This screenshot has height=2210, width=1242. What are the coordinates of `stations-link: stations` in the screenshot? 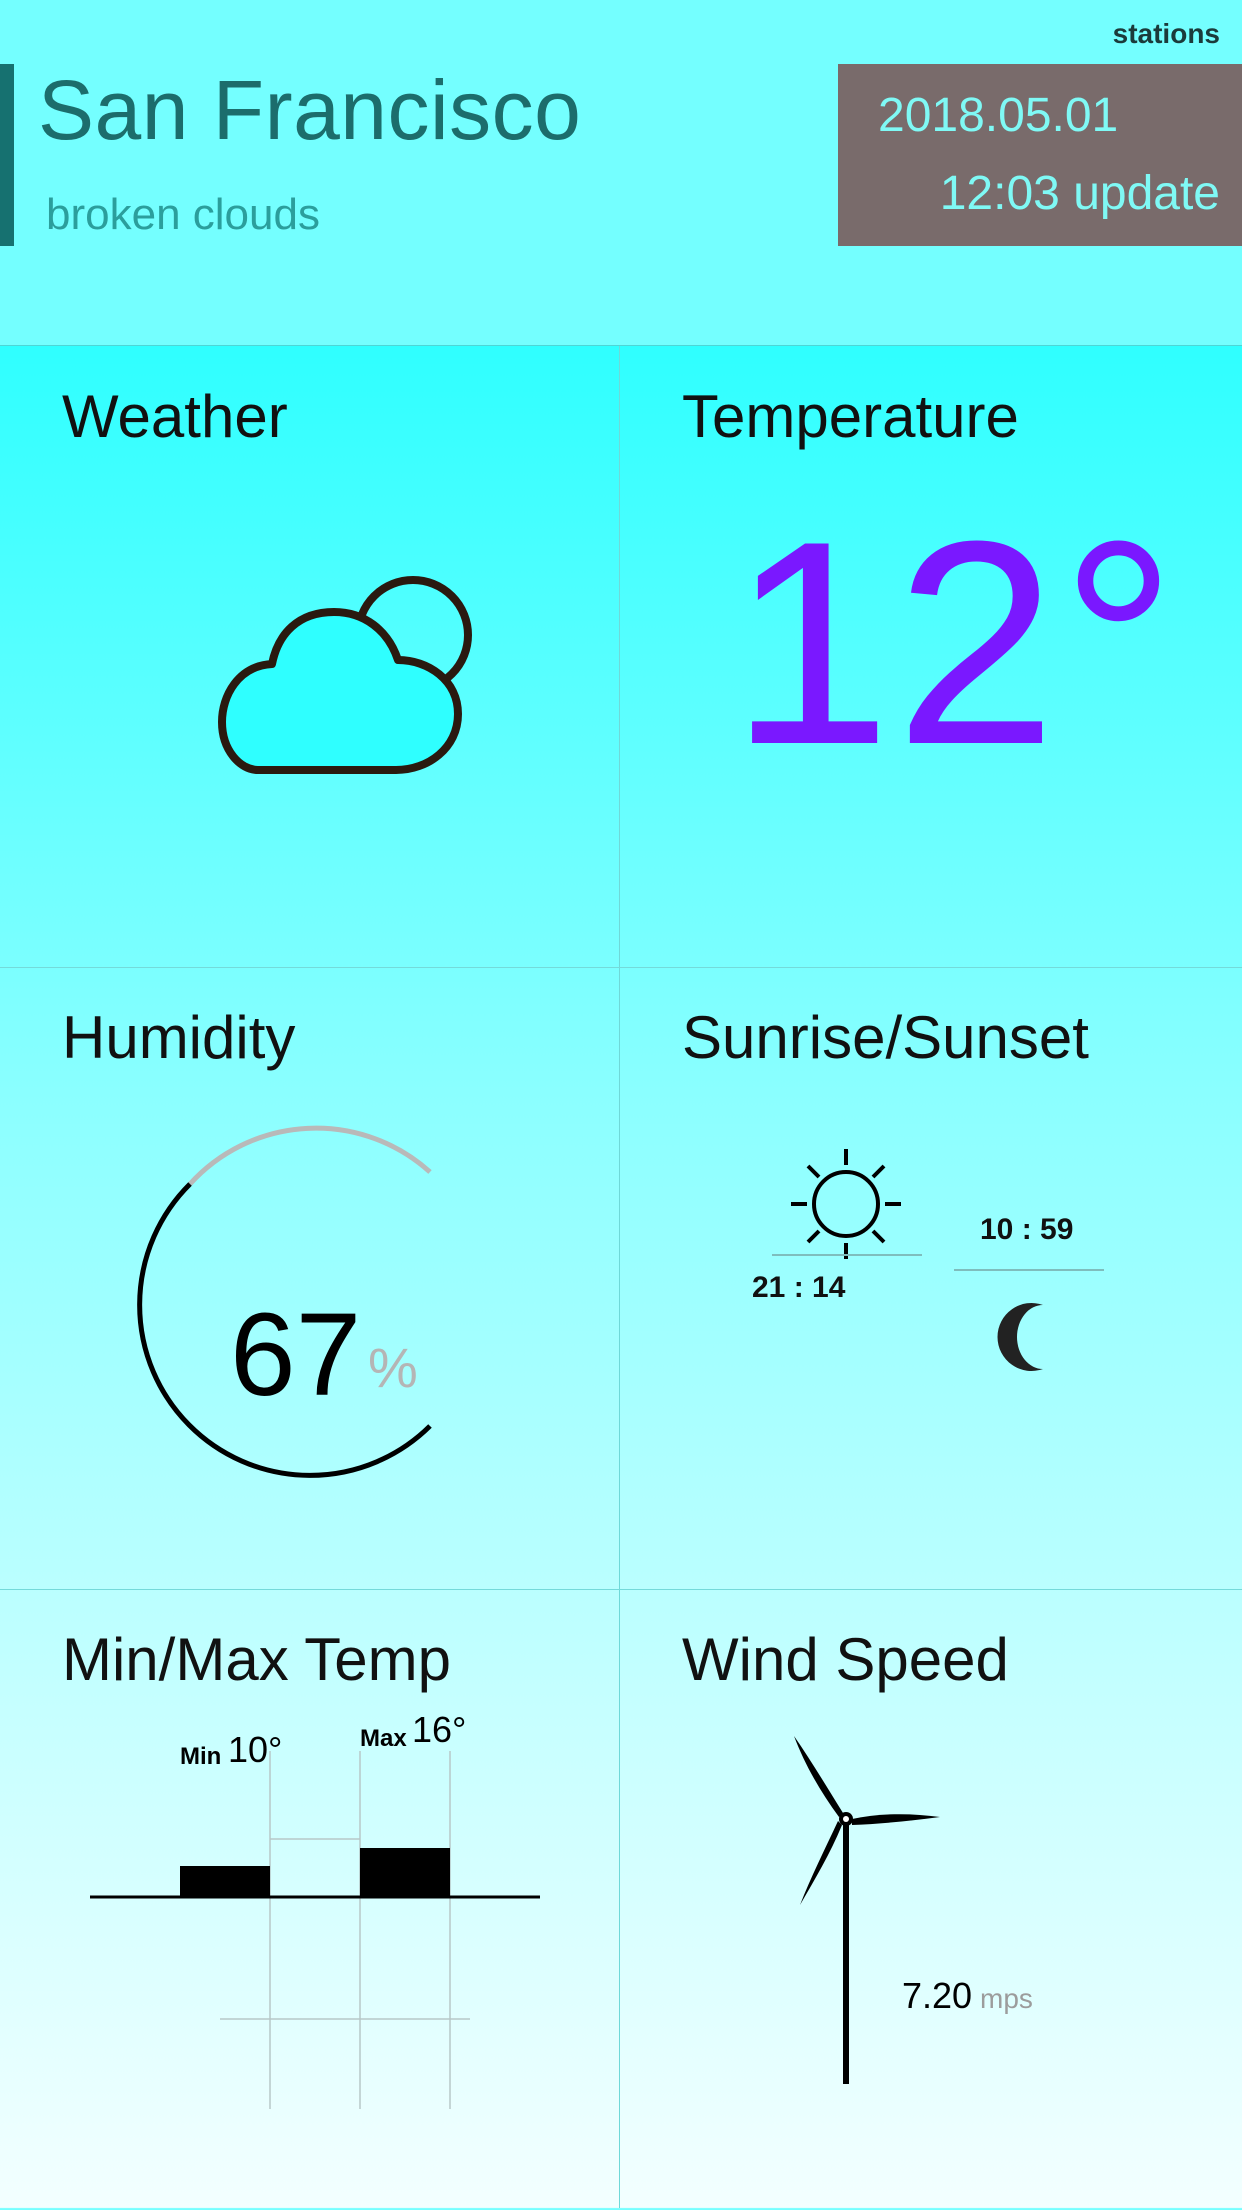 It's located at (1166, 34).